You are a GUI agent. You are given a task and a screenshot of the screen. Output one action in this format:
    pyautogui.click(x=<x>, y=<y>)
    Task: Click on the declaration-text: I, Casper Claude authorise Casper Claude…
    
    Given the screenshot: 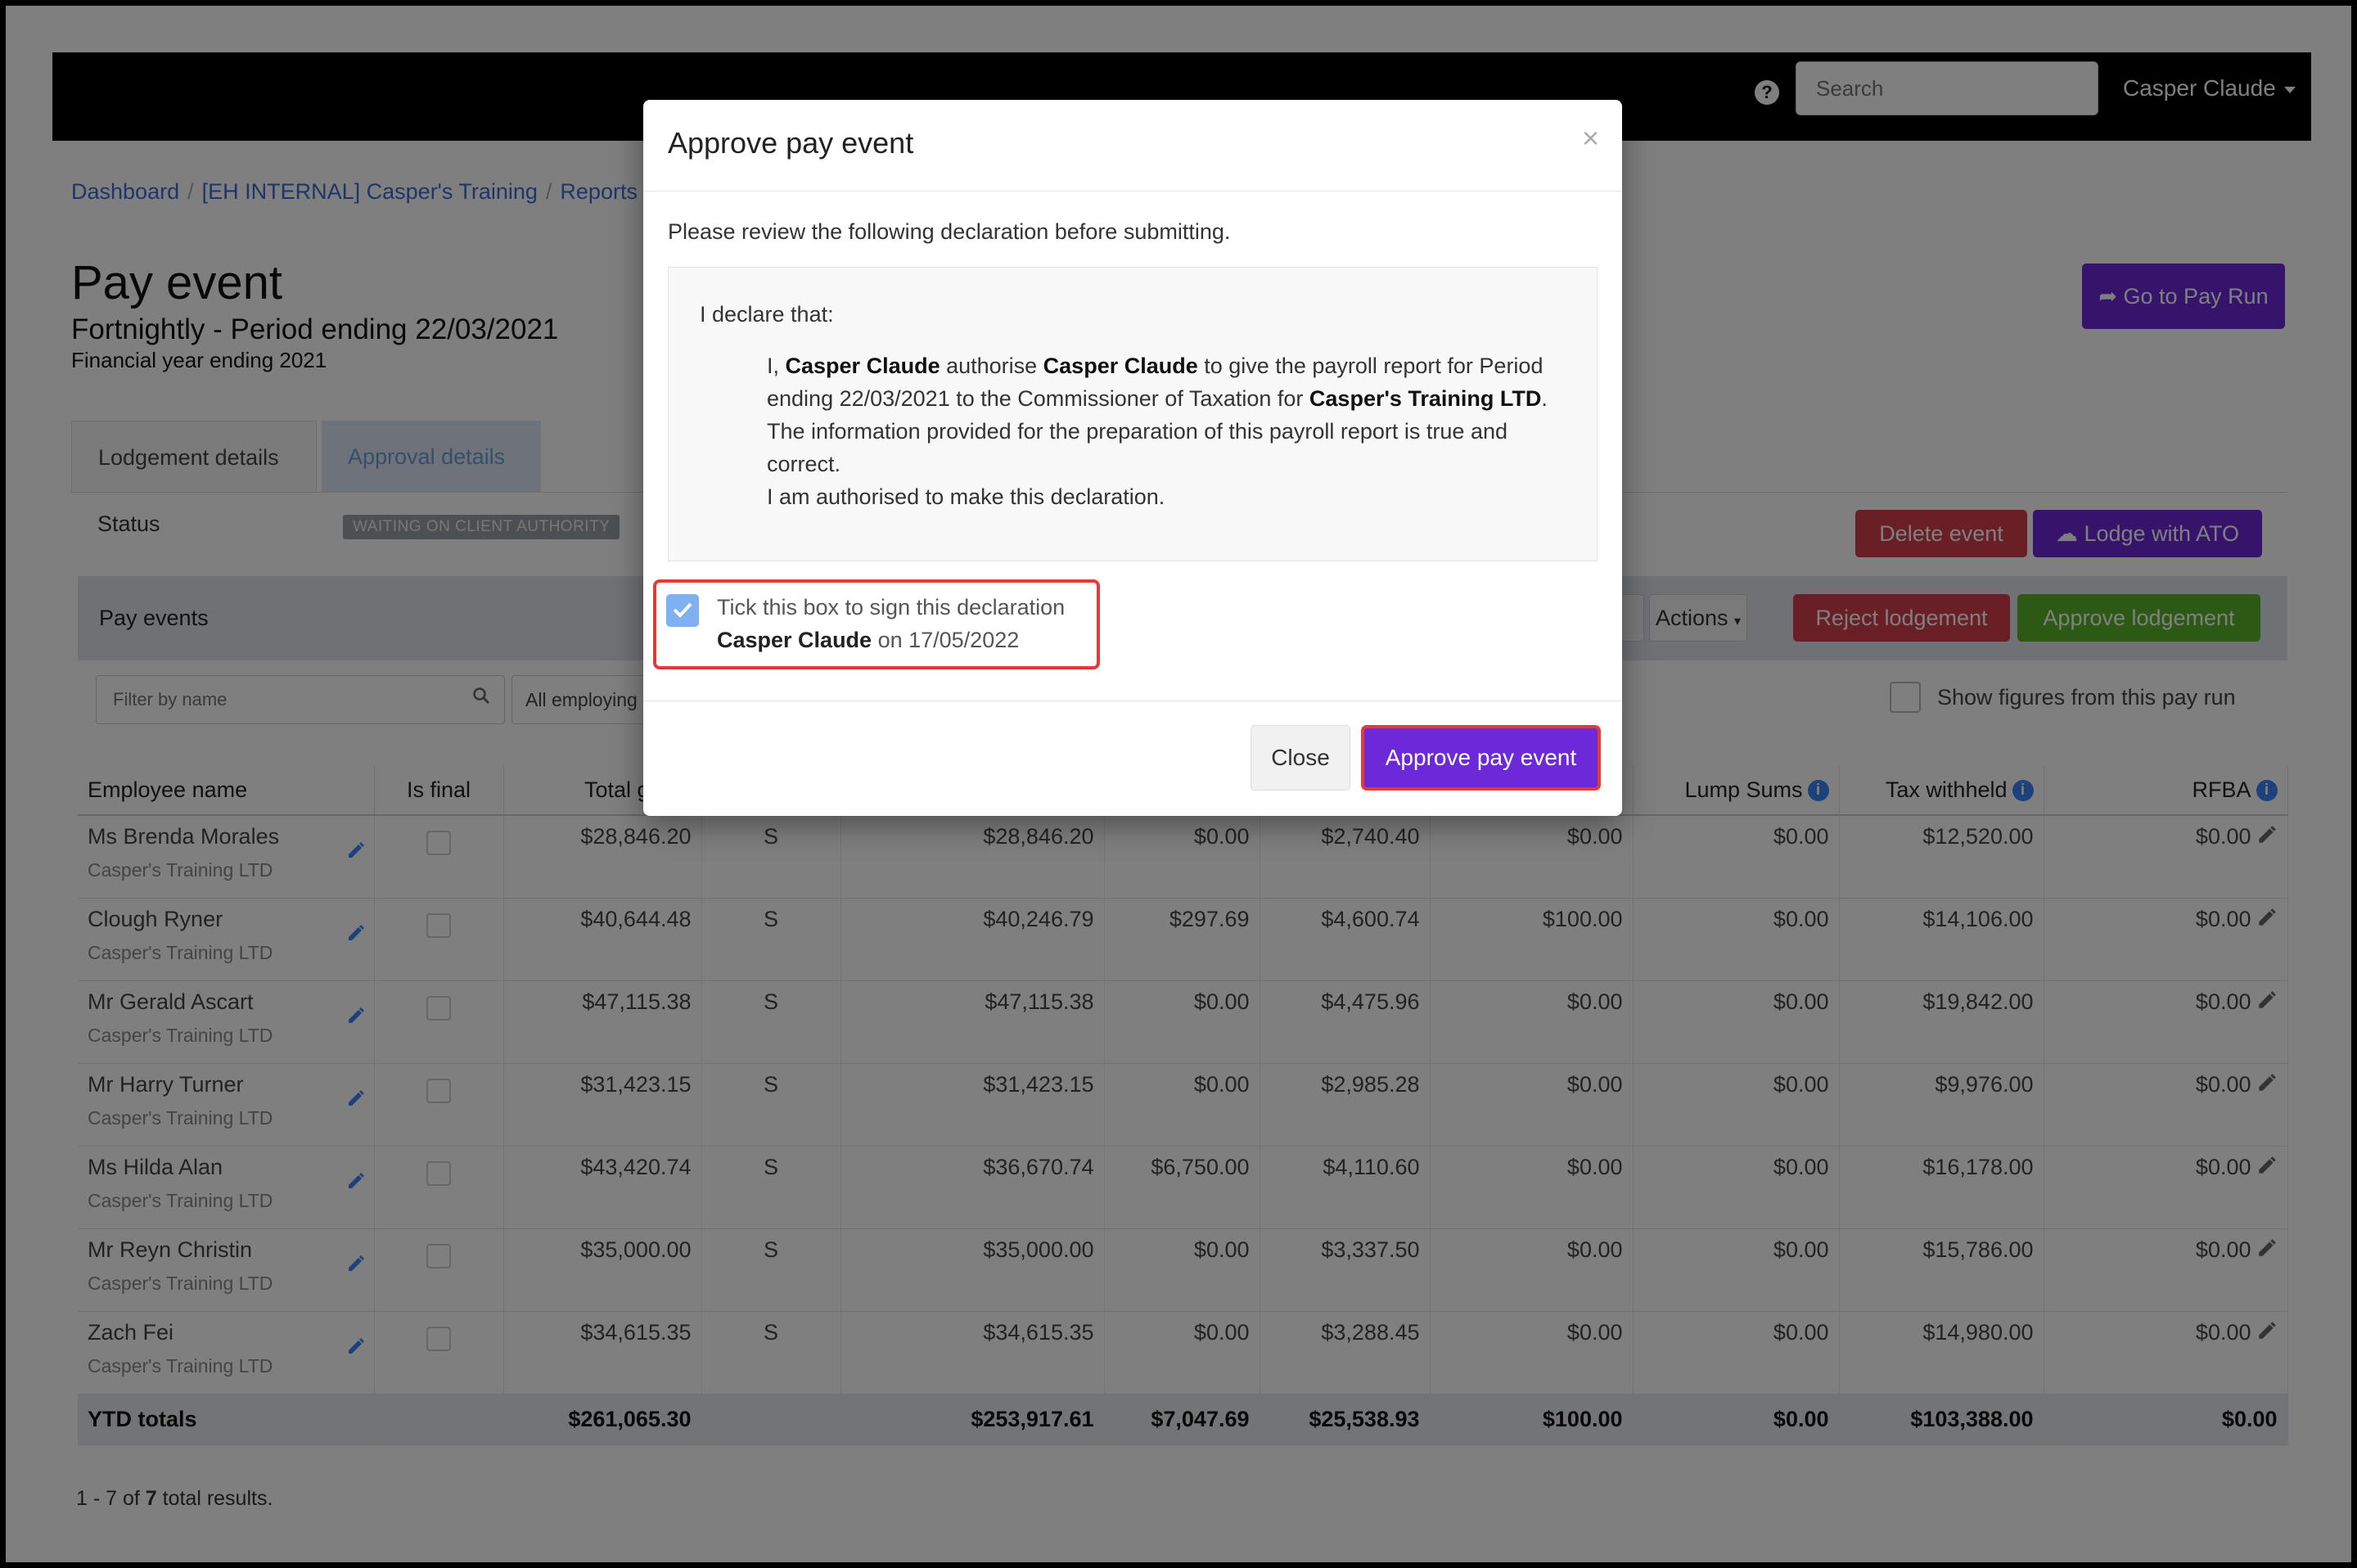 What is the action you would take?
    pyautogui.click(x=1160, y=431)
    